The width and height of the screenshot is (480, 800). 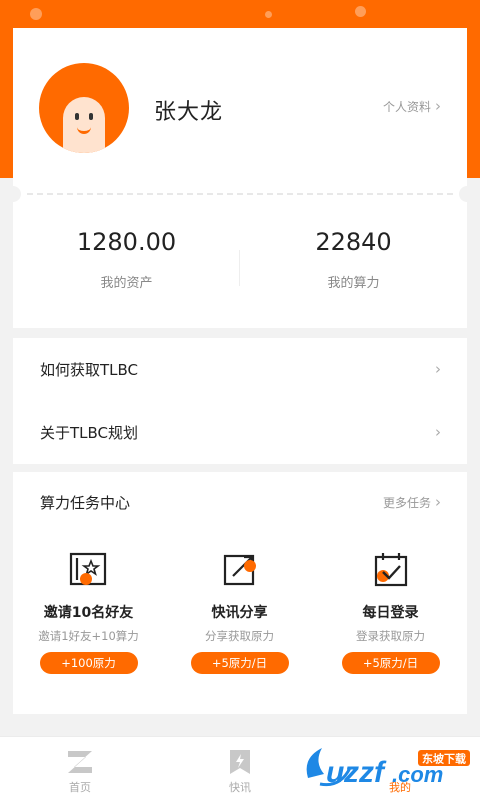 What do you see at coordinates (353, 259) in the screenshot?
I see `stat-power: 22840 我的算力` at bounding box center [353, 259].